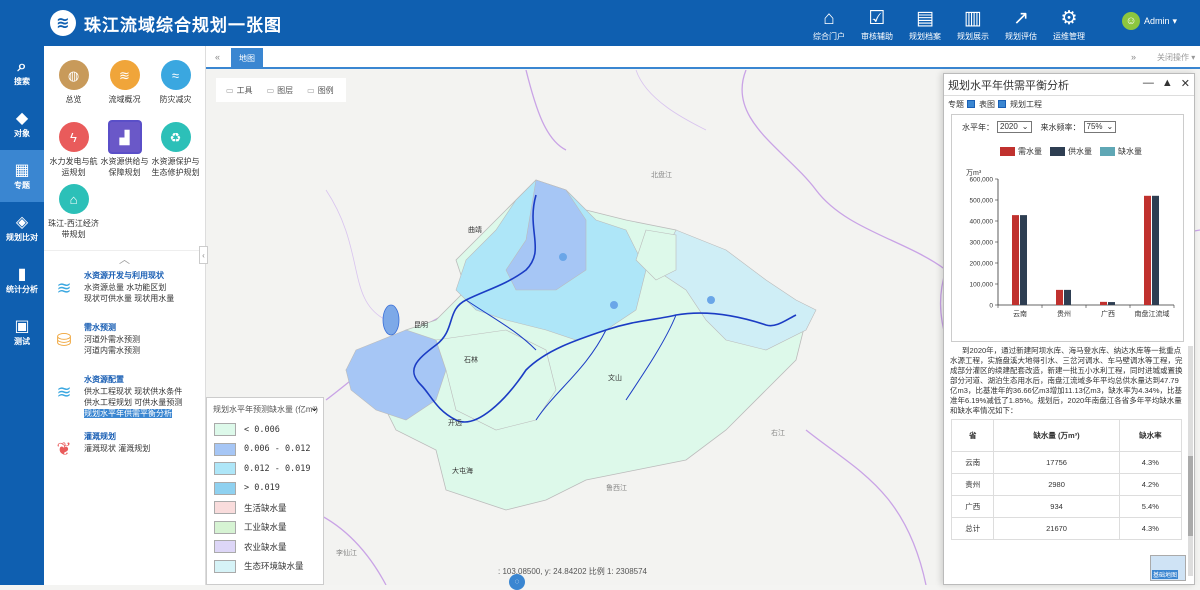 This screenshot has width=1200, height=590. I want to click on table-row: 广西 934 5.4%, so click(1066, 506).